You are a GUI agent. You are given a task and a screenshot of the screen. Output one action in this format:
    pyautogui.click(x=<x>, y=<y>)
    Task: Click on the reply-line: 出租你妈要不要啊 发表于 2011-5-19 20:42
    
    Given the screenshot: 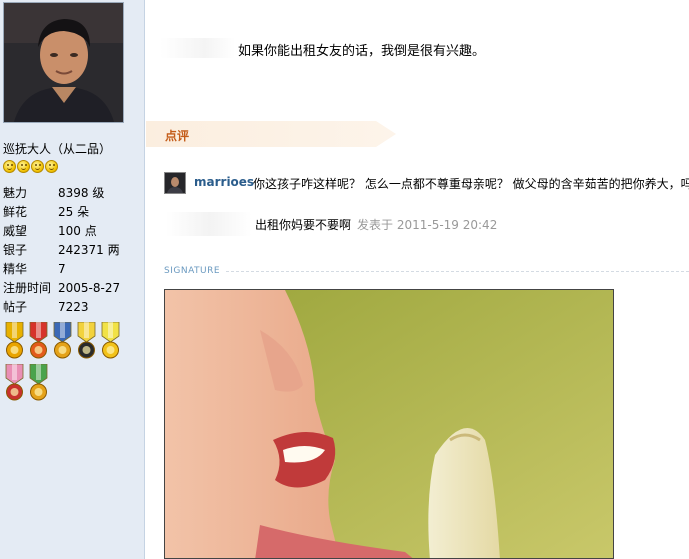 What is the action you would take?
    pyautogui.click(x=376, y=224)
    